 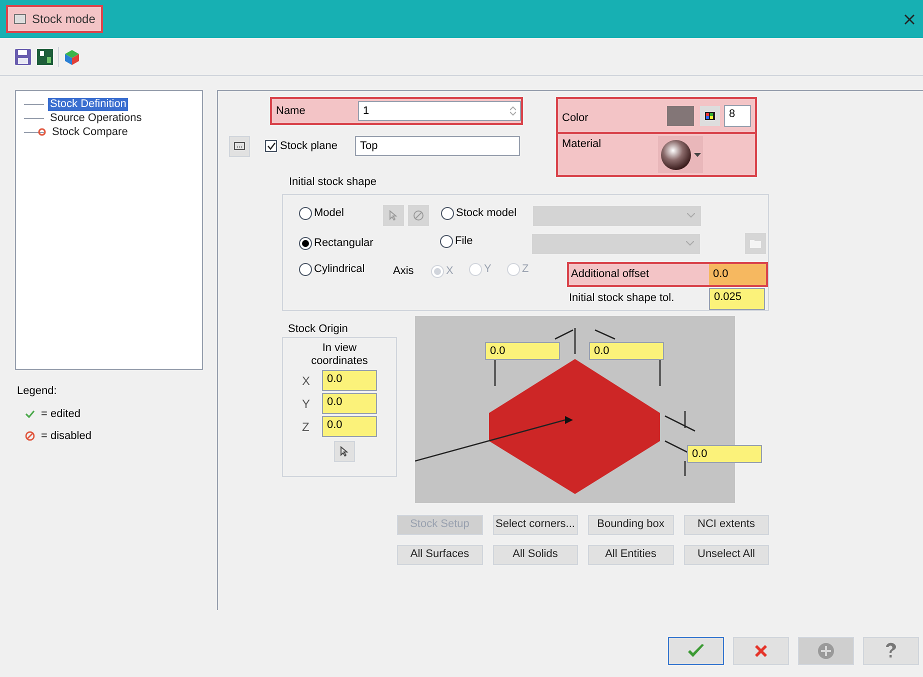 I want to click on no-cursor-icon, so click(x=418, y=215).